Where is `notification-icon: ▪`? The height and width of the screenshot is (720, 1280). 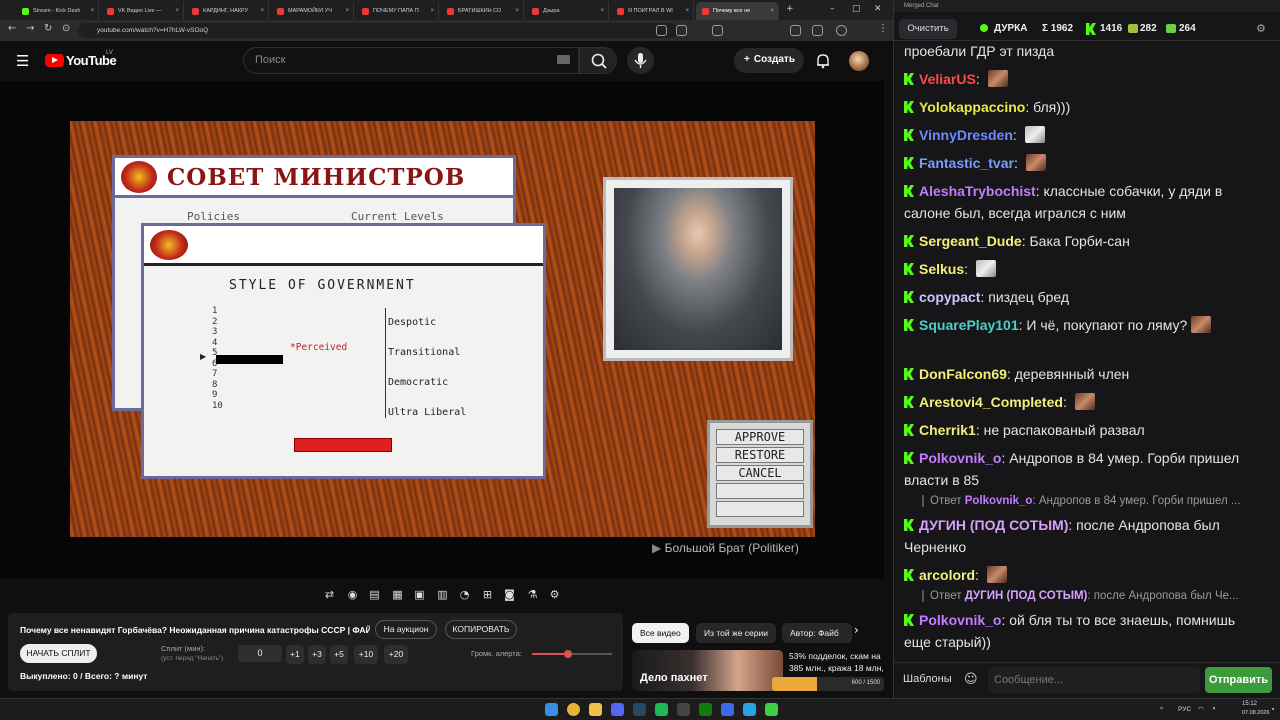
notification-icon: ▪ is located at coordinates (1273, 709).